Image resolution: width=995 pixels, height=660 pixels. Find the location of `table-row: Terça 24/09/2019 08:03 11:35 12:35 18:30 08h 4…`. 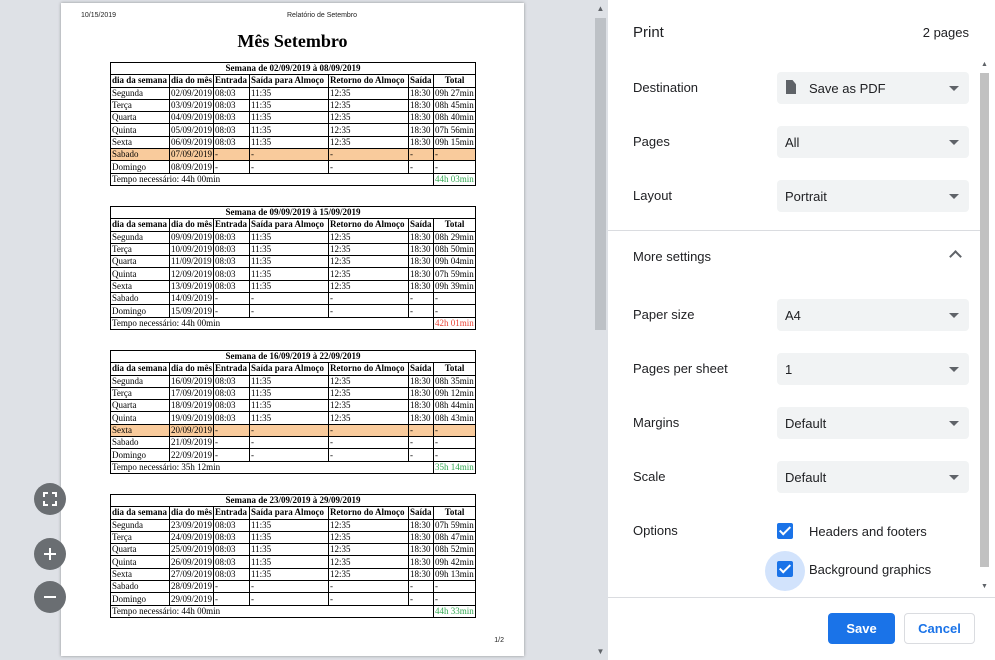

table-row: Terça 24/09/2019 08:03 11:35 12:35 18:30 08h 4… is located at coordinates (293, 537).